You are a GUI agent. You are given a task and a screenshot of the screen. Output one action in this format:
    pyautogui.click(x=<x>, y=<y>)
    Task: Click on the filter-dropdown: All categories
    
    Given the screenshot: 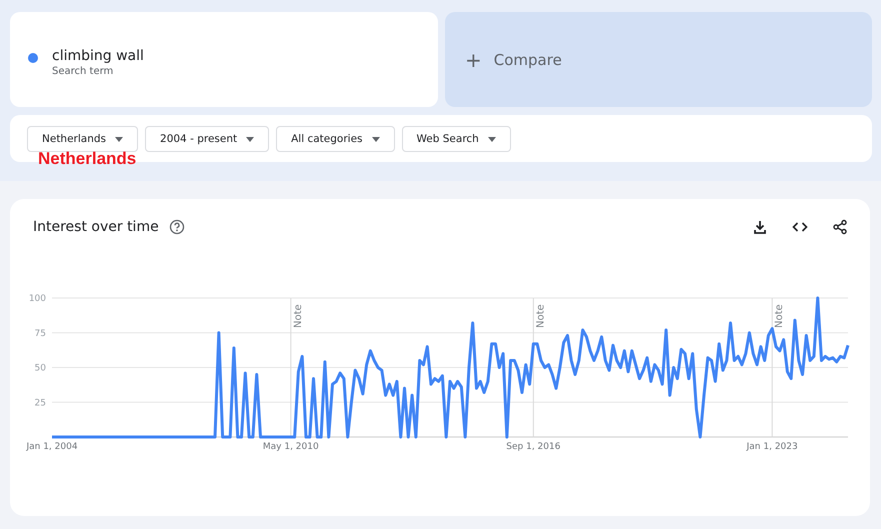 What is the action you would take?
    pyautogui.click(x=335, y=139)
    